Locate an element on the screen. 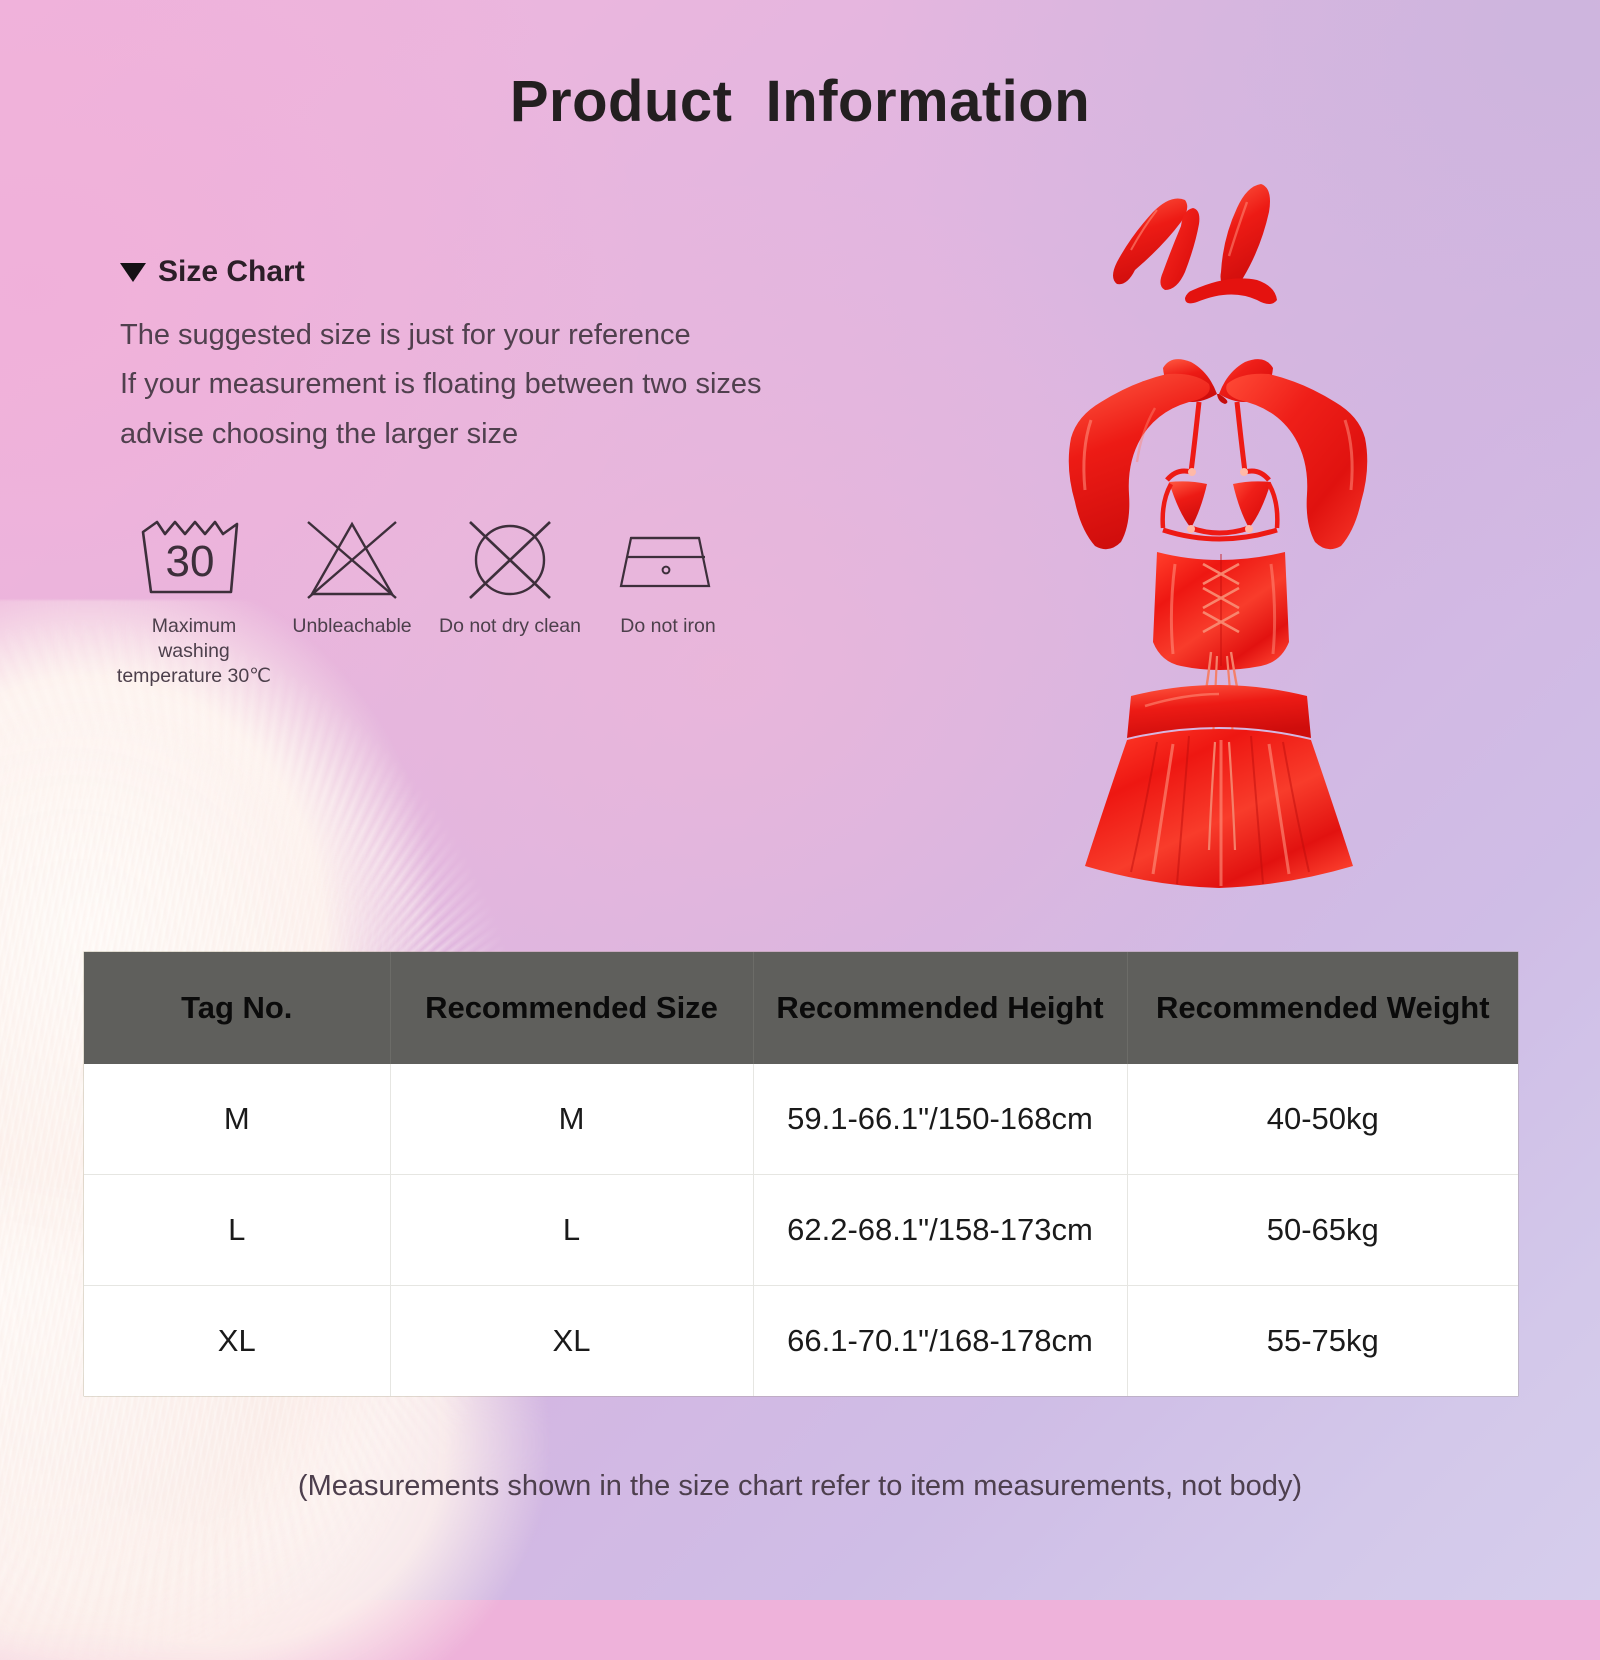  no-dry-clean-circle-icon is located at coordinates (510, 560).